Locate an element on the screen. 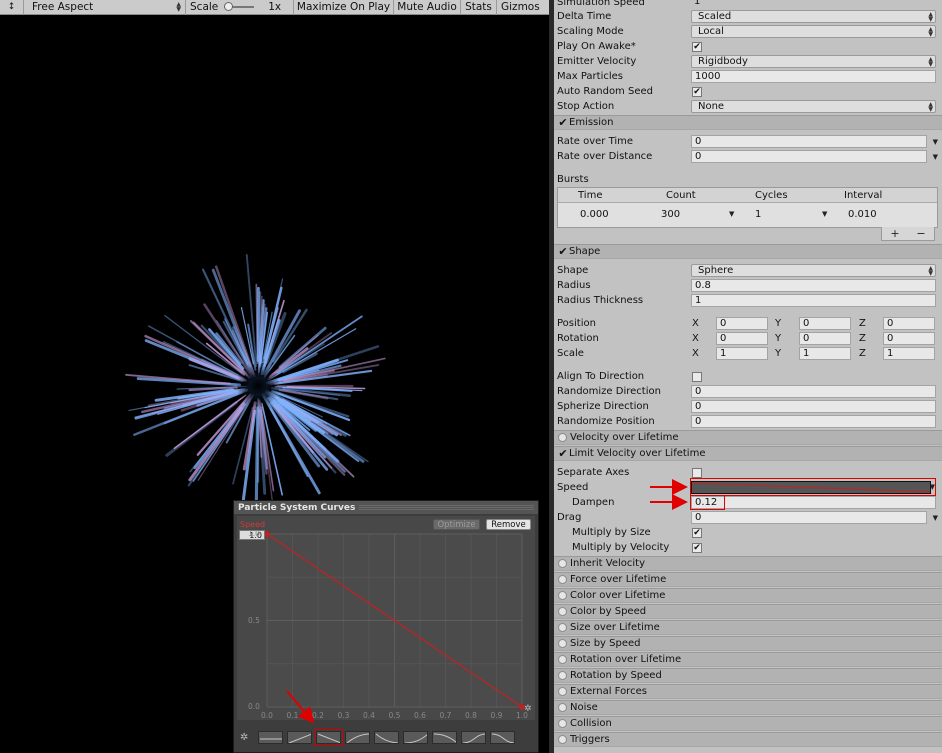 Image resolution: width=942 pixels, height=753 pixels. dampen-field: 0.12 is located at coordinates (813, 502).